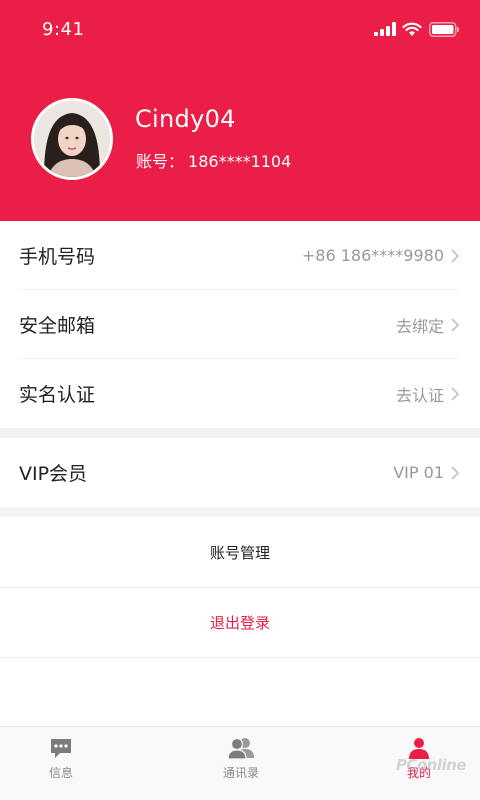 The image size is (480, 800). Describe the element at coordinates (240, 552) in the screenshot. I see `account-management-button: 账号管理` at that location.